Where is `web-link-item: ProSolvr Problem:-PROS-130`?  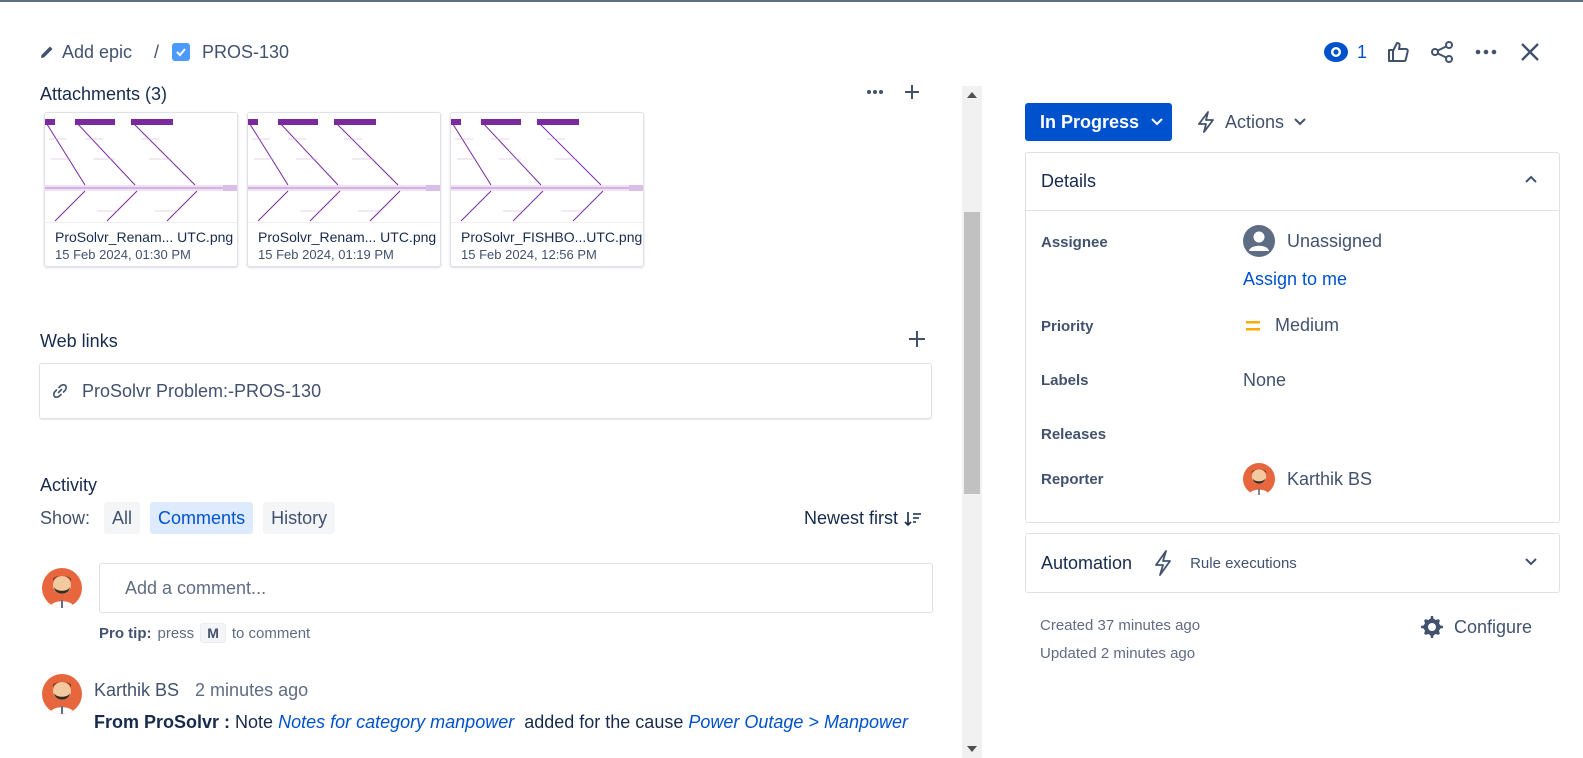 web-link-item: ProSolvr Problem:-PROS-130 is located at coordinates (485, 391).